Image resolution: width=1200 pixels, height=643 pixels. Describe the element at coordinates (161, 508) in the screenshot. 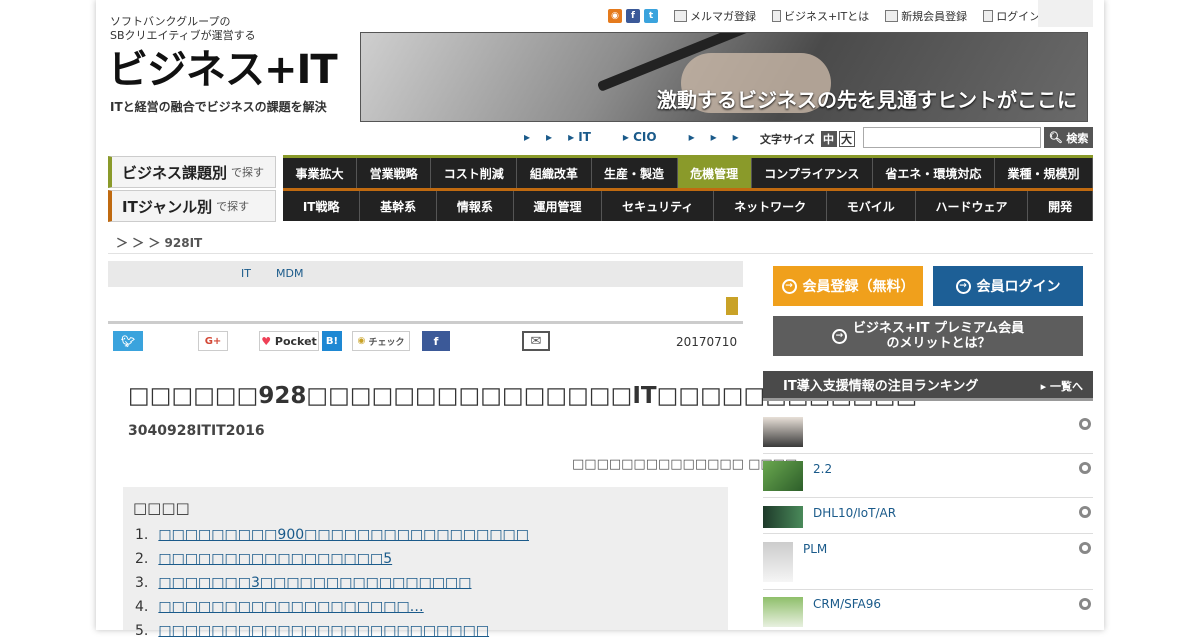

I see `toc-heading: □□□□` at that location.